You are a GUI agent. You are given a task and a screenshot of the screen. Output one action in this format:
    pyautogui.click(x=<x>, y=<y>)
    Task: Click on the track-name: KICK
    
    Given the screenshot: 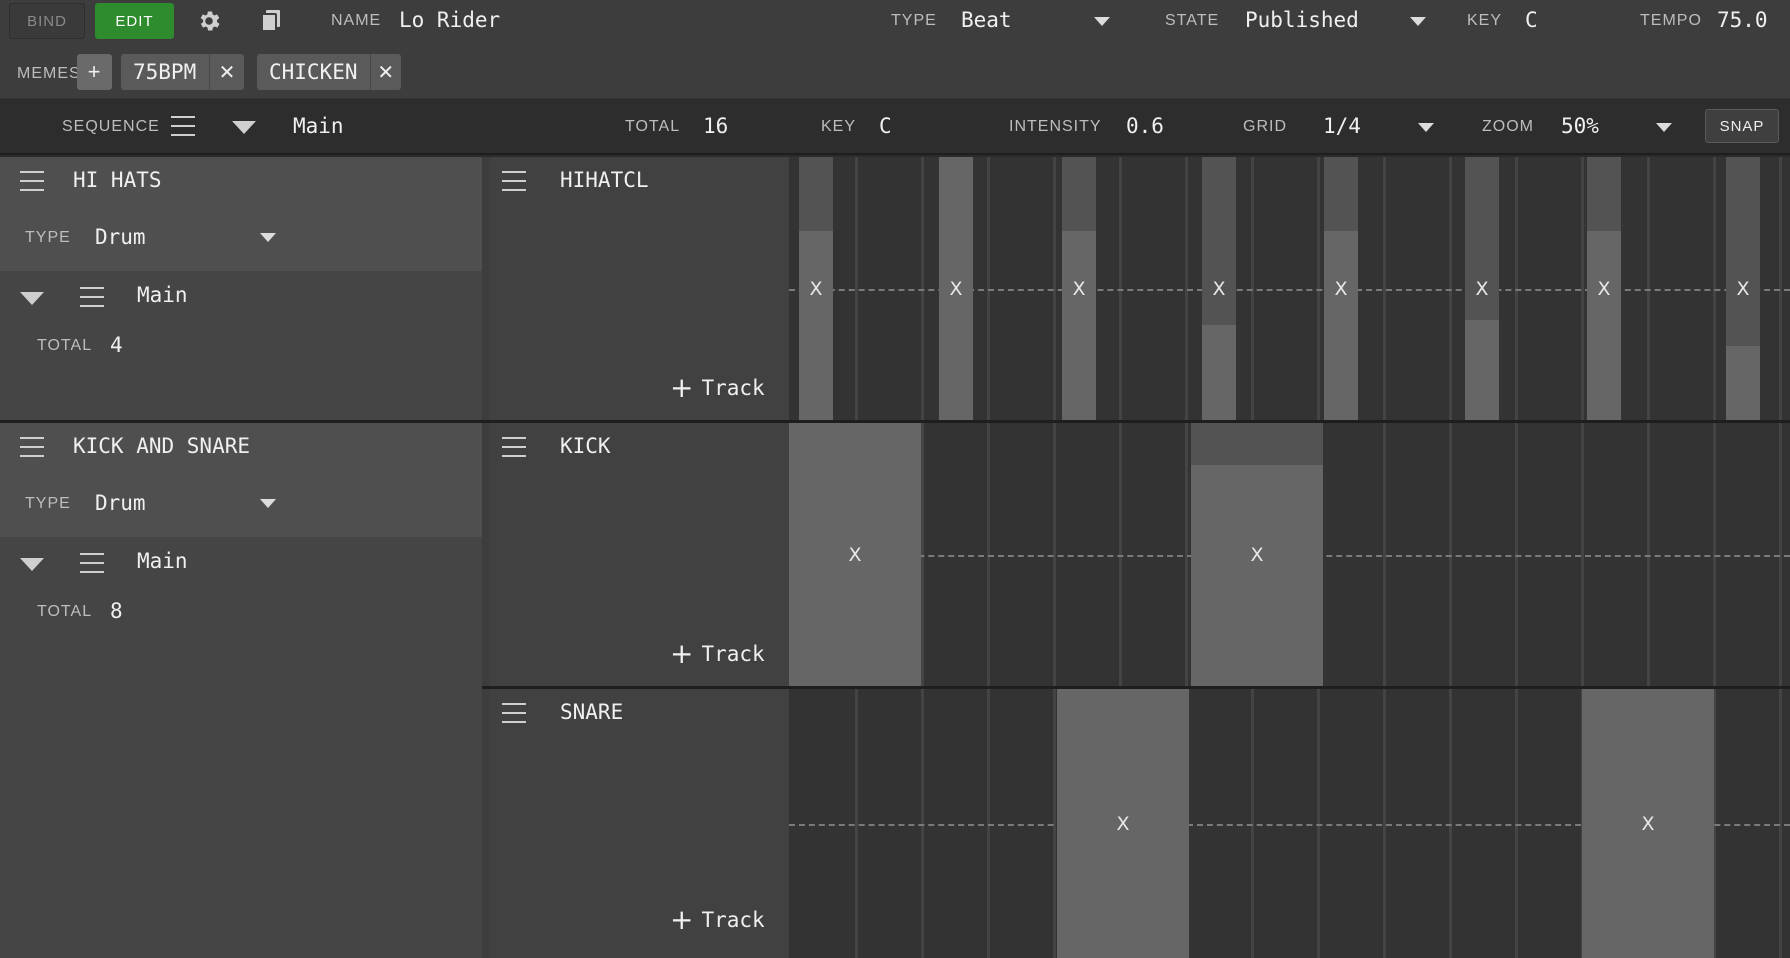 What is the action you would take?
    pyautogui.click(x=585, y=446)
    